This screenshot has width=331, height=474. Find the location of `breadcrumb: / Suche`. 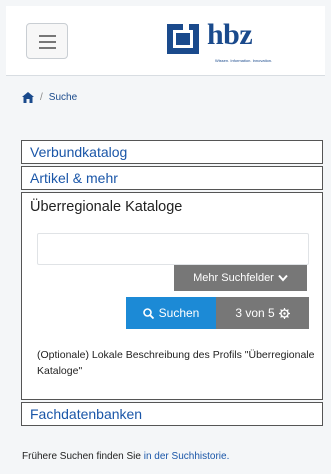

breadcrumb: / Suche is located at coordinates (49, 97).